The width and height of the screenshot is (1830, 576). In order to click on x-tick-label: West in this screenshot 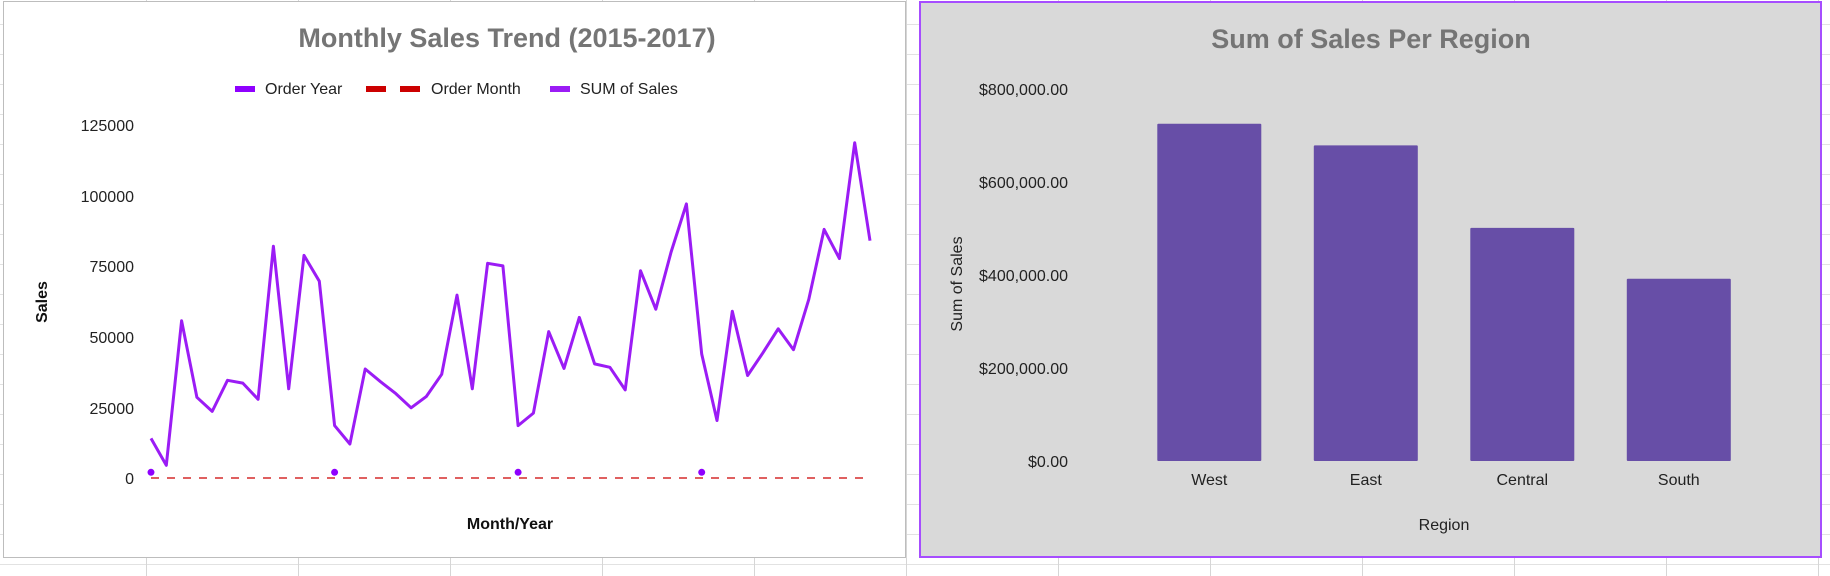, I will do `click(1209, 480)`.